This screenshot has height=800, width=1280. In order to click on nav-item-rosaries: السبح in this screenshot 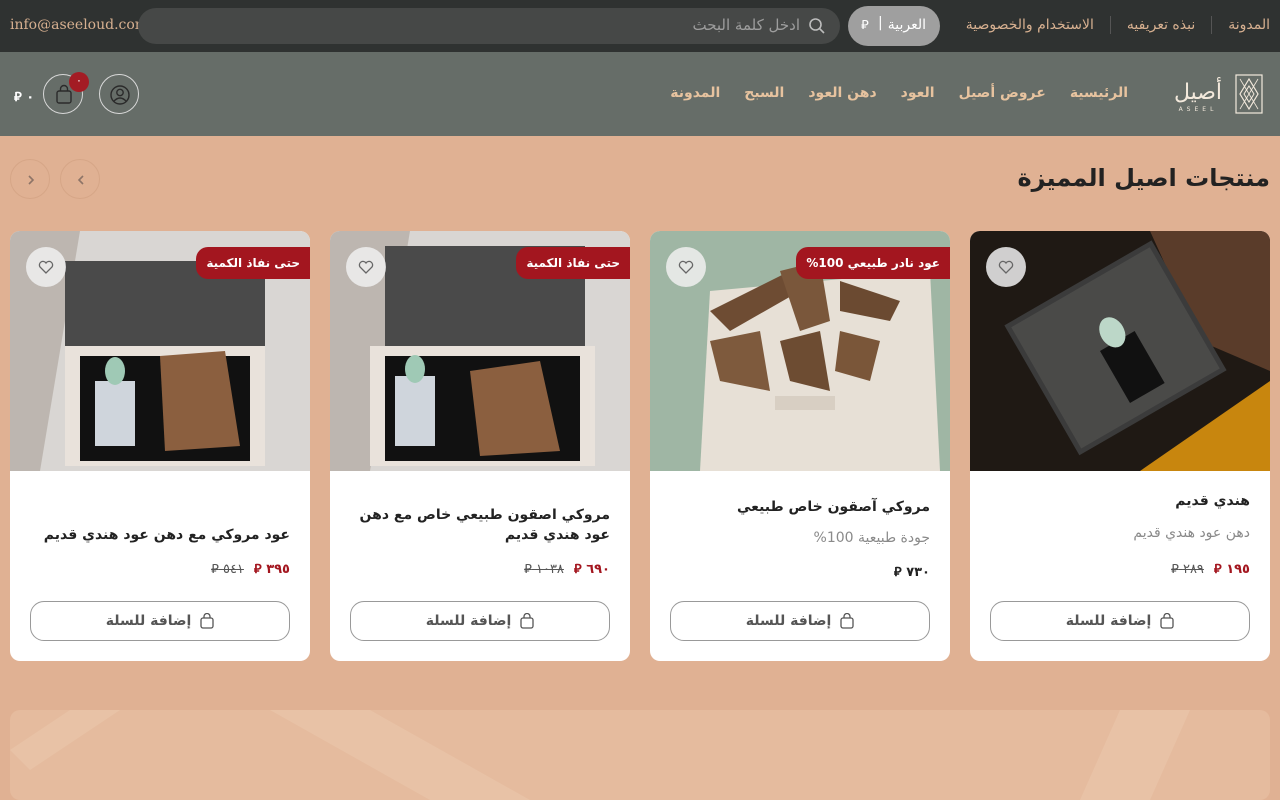, I will do `click(764, 93)`.